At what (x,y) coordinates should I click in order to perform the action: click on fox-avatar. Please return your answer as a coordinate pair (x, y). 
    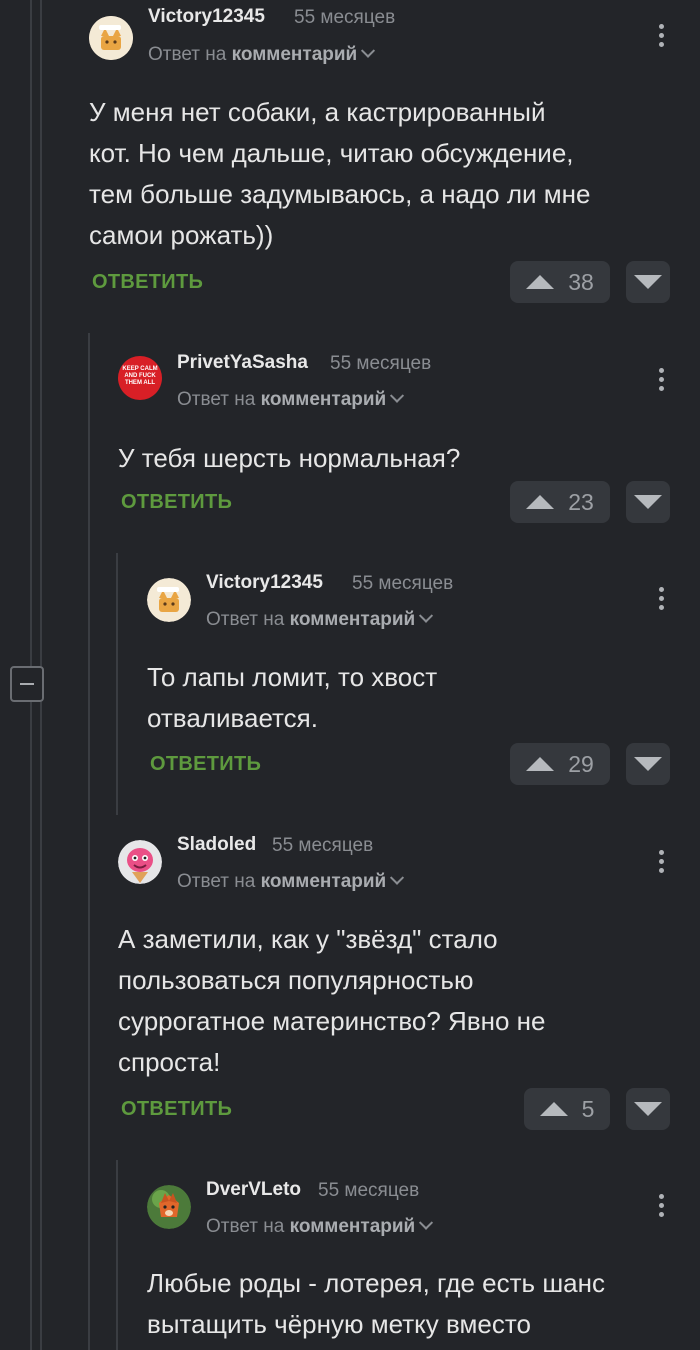
    Looking at the image, I should click on (169, 1207).